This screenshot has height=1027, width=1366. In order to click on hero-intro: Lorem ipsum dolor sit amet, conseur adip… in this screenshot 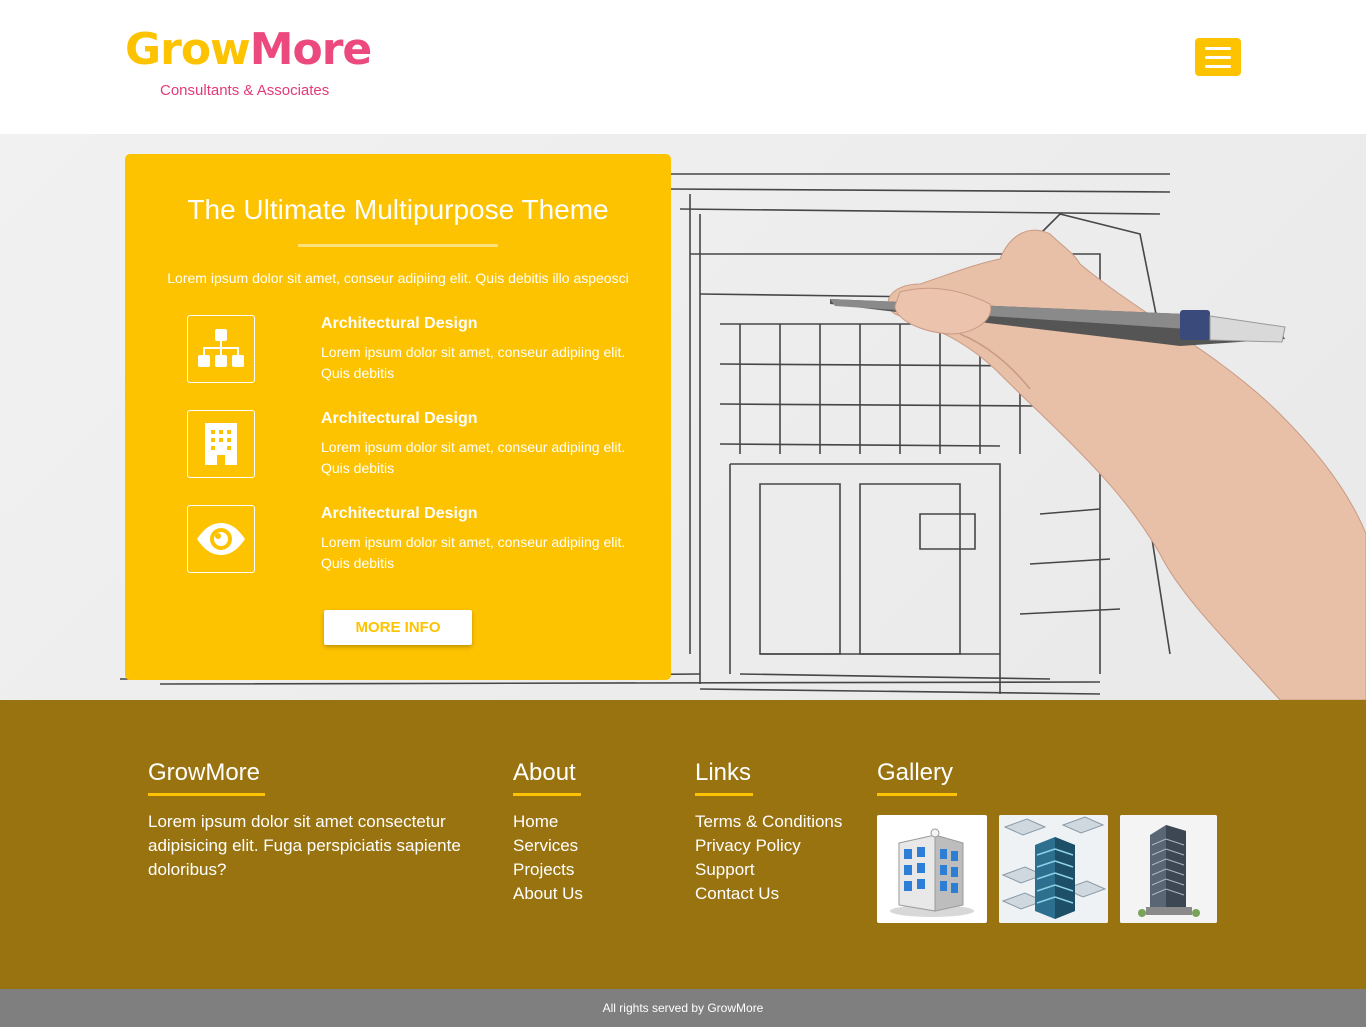, I will do `click(398, 278)`.